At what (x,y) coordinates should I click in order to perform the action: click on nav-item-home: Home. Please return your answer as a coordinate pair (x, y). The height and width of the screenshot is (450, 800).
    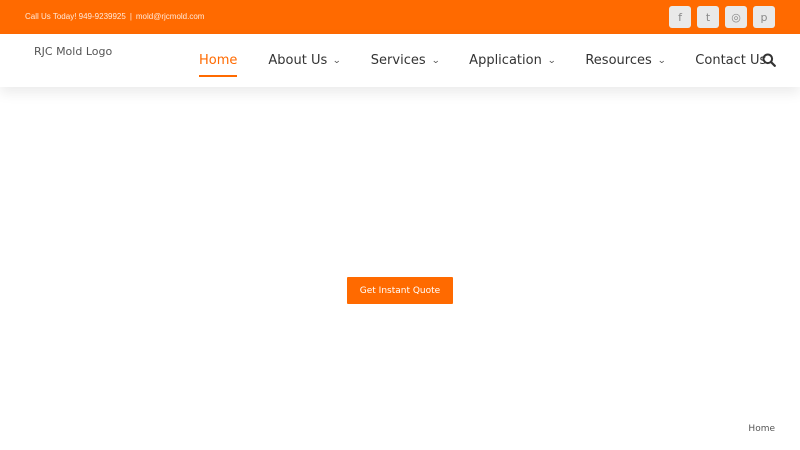
    Looking at the image, I should click on (218, 60).